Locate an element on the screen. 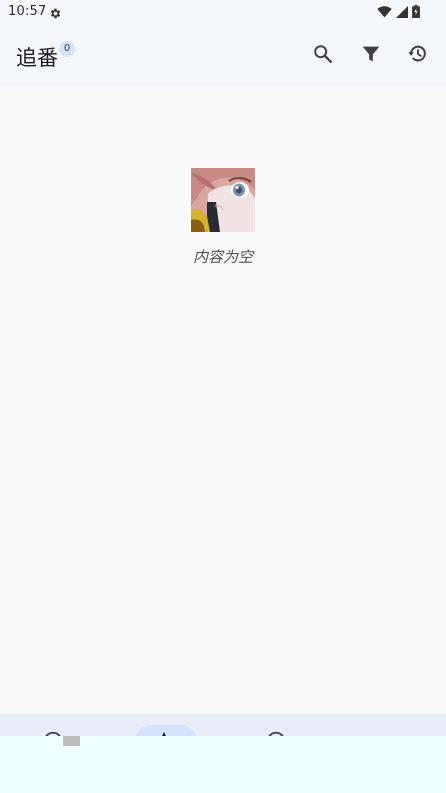 The height and width of the screenshot is (793, 446). wifi-icon is located at coordinates (384, 11).